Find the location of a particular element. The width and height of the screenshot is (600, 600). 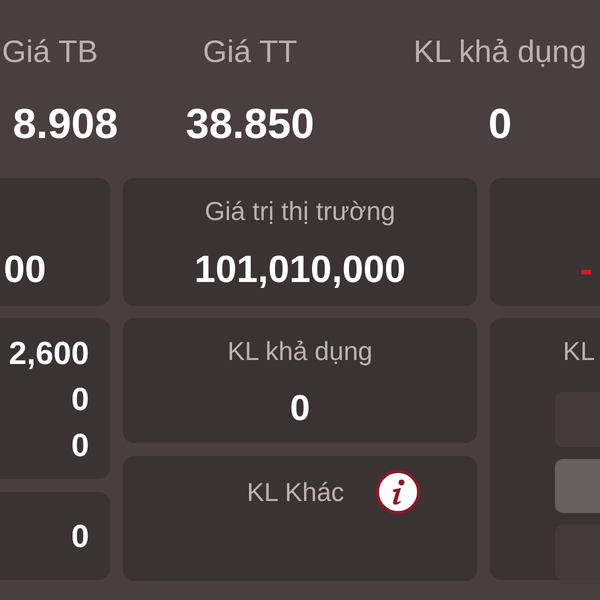

summary-value: 8.908 is located at coordinates (65, 124).